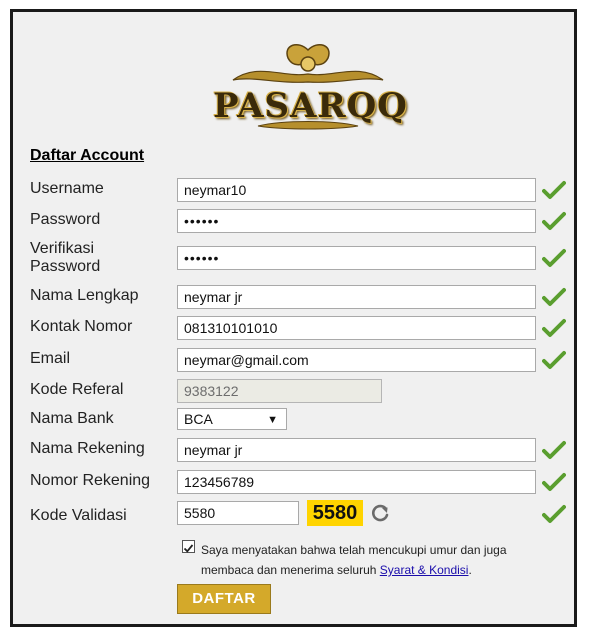 The image size is (591, 640). What do you see at coordinates (65, 257) in the screenshot?
I see `verify-password-label: Verifikasi Password` at bounding box center [65, 257].